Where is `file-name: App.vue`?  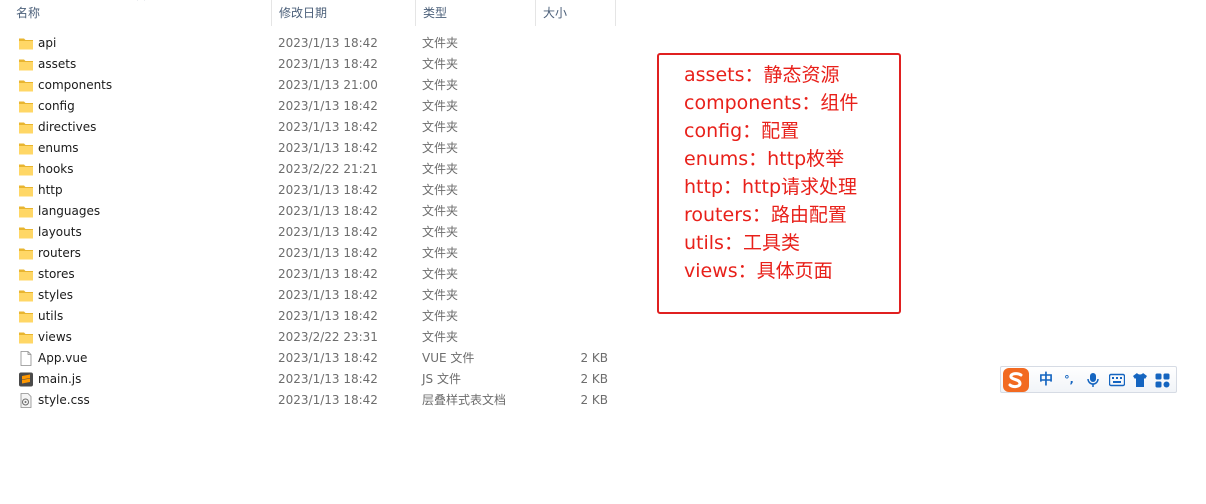 file-name: App.vue is located at coordinates (63, 358).